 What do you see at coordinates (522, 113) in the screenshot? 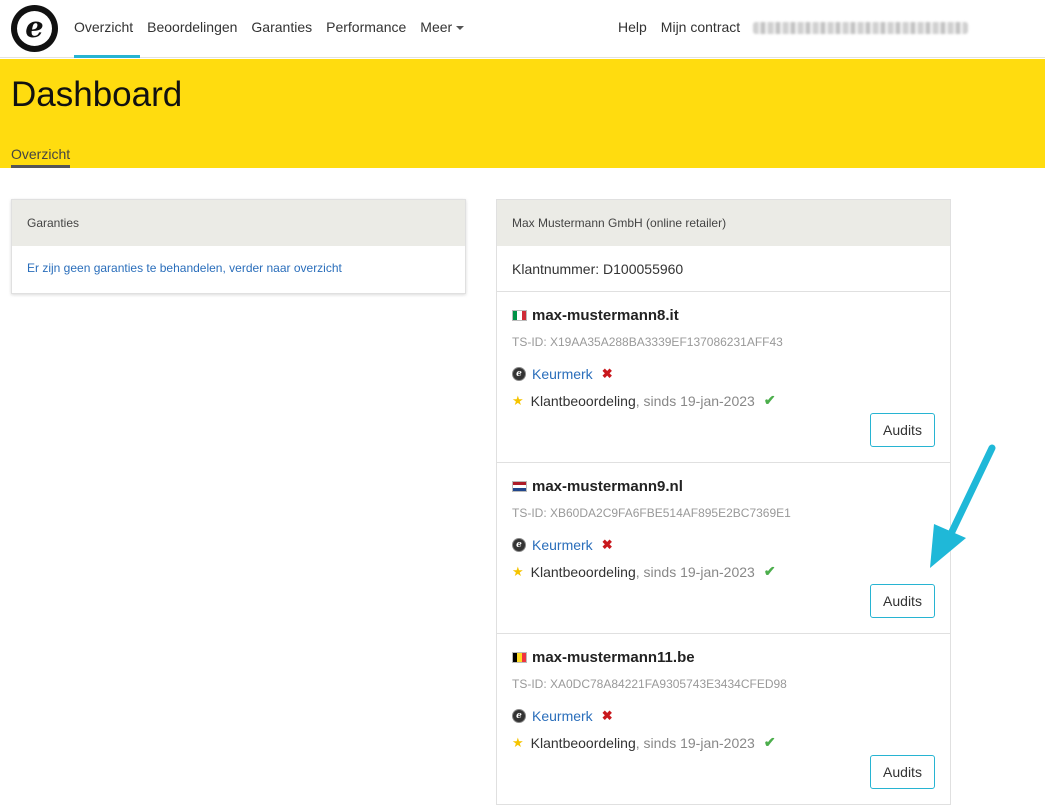
I see `page-header: Dashboard Overzicht` at bounding box center [522, 113].